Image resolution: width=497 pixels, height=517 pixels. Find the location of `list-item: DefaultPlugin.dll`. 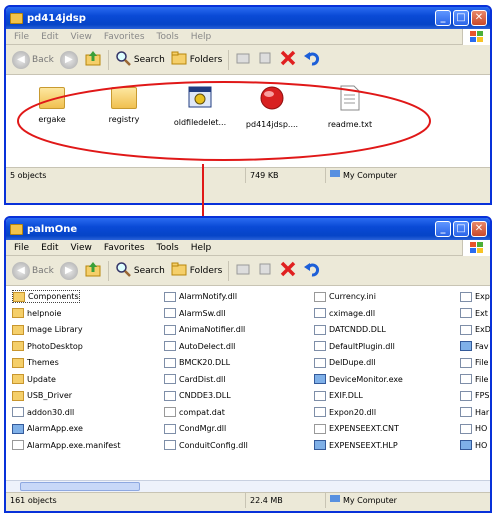

list-item: DefaultPlugin.dll is located at coordinates (354, 346).